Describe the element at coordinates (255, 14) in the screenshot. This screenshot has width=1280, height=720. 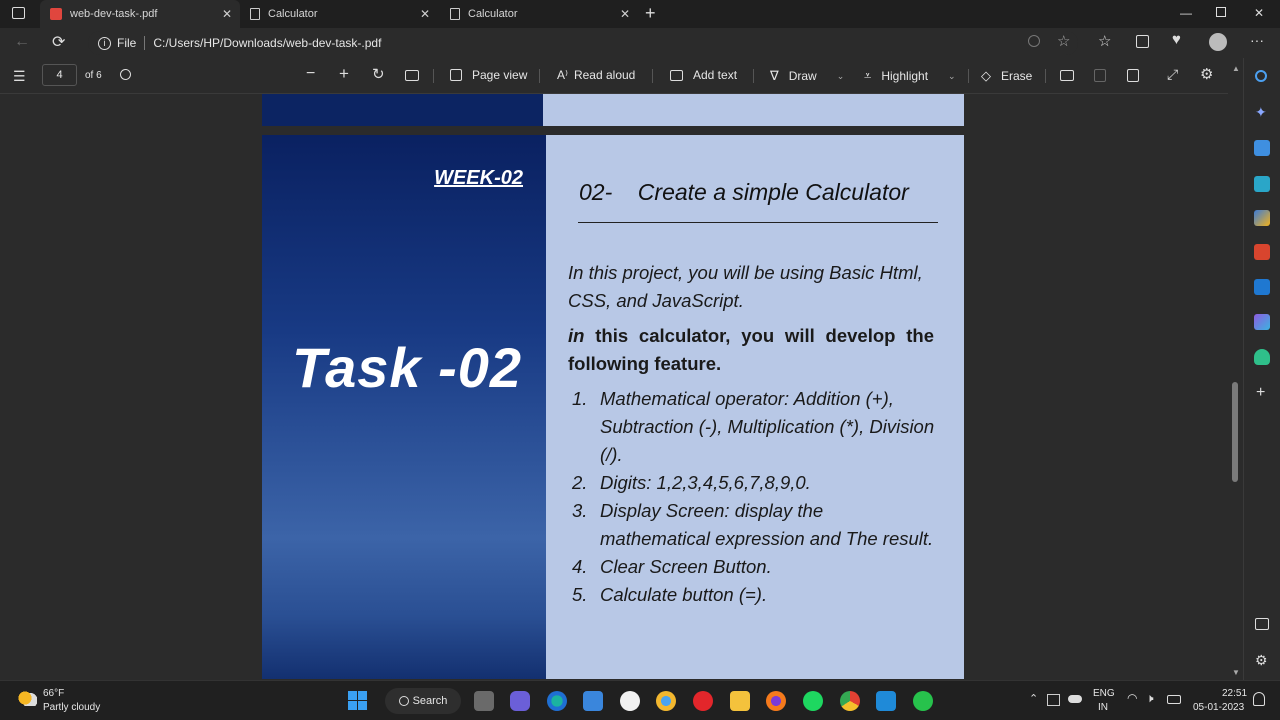
I see `page-icon` at that location.